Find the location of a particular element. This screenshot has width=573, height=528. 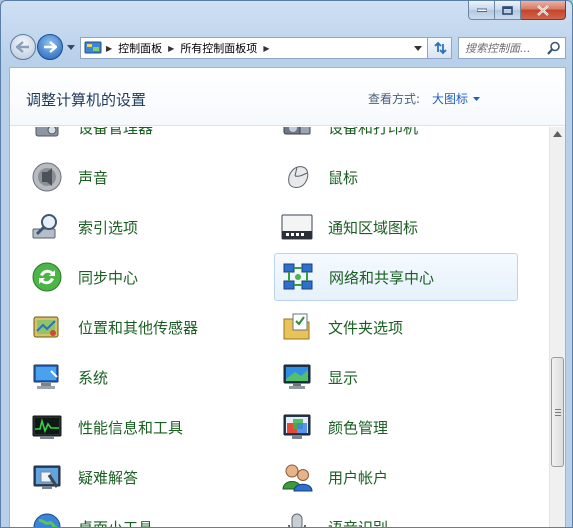

forward-button is located at coordinates (50, 47).